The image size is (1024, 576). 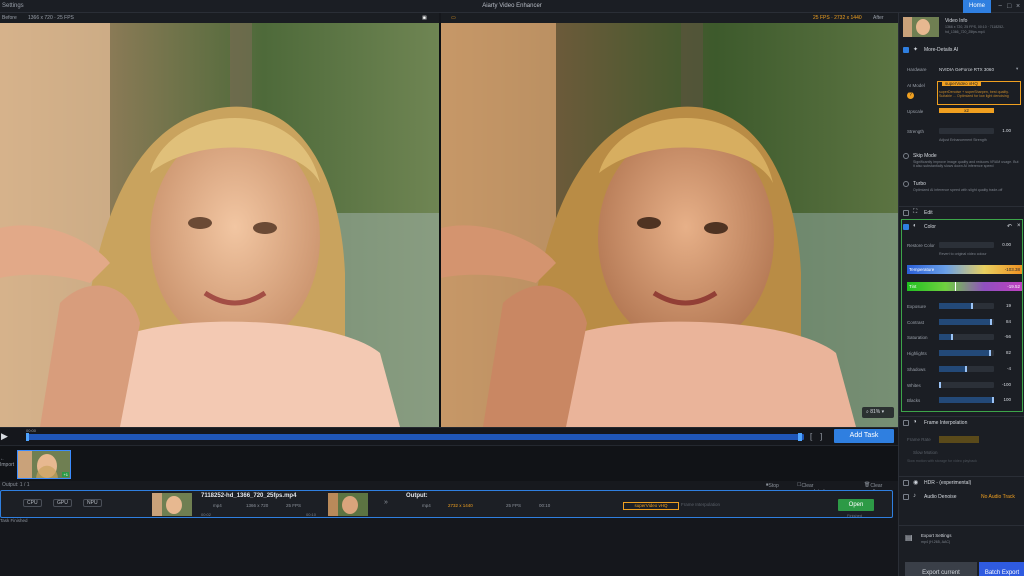 What do you see at coordinates (701, 504) in the screenshot?
I see `task-interp-chip: Frame Interpolation` at bounding box center [701, 504].